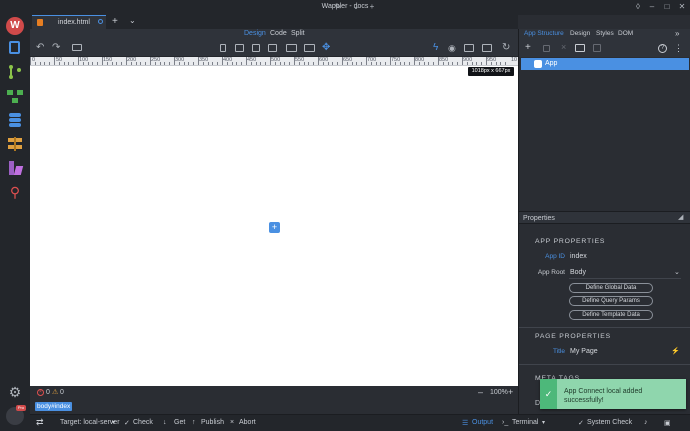 Image resolution: width=690 pixels, height=431 pixels. What do you see at coordinates (309, 48) in the screenshot?
I see `device-wide-desktop-icon` at bounding box center [309, 48].